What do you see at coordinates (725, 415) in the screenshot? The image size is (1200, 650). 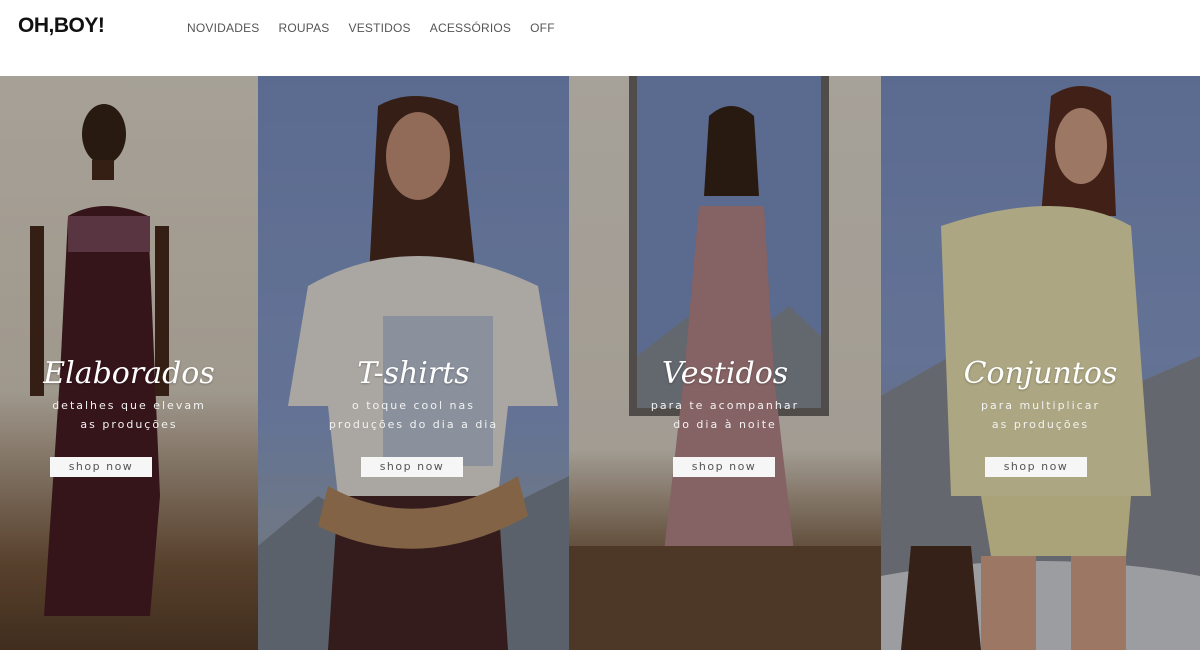 I see `banner-subtitle: para te acompanhar do dia à noite` at bounding box center [725, 415].